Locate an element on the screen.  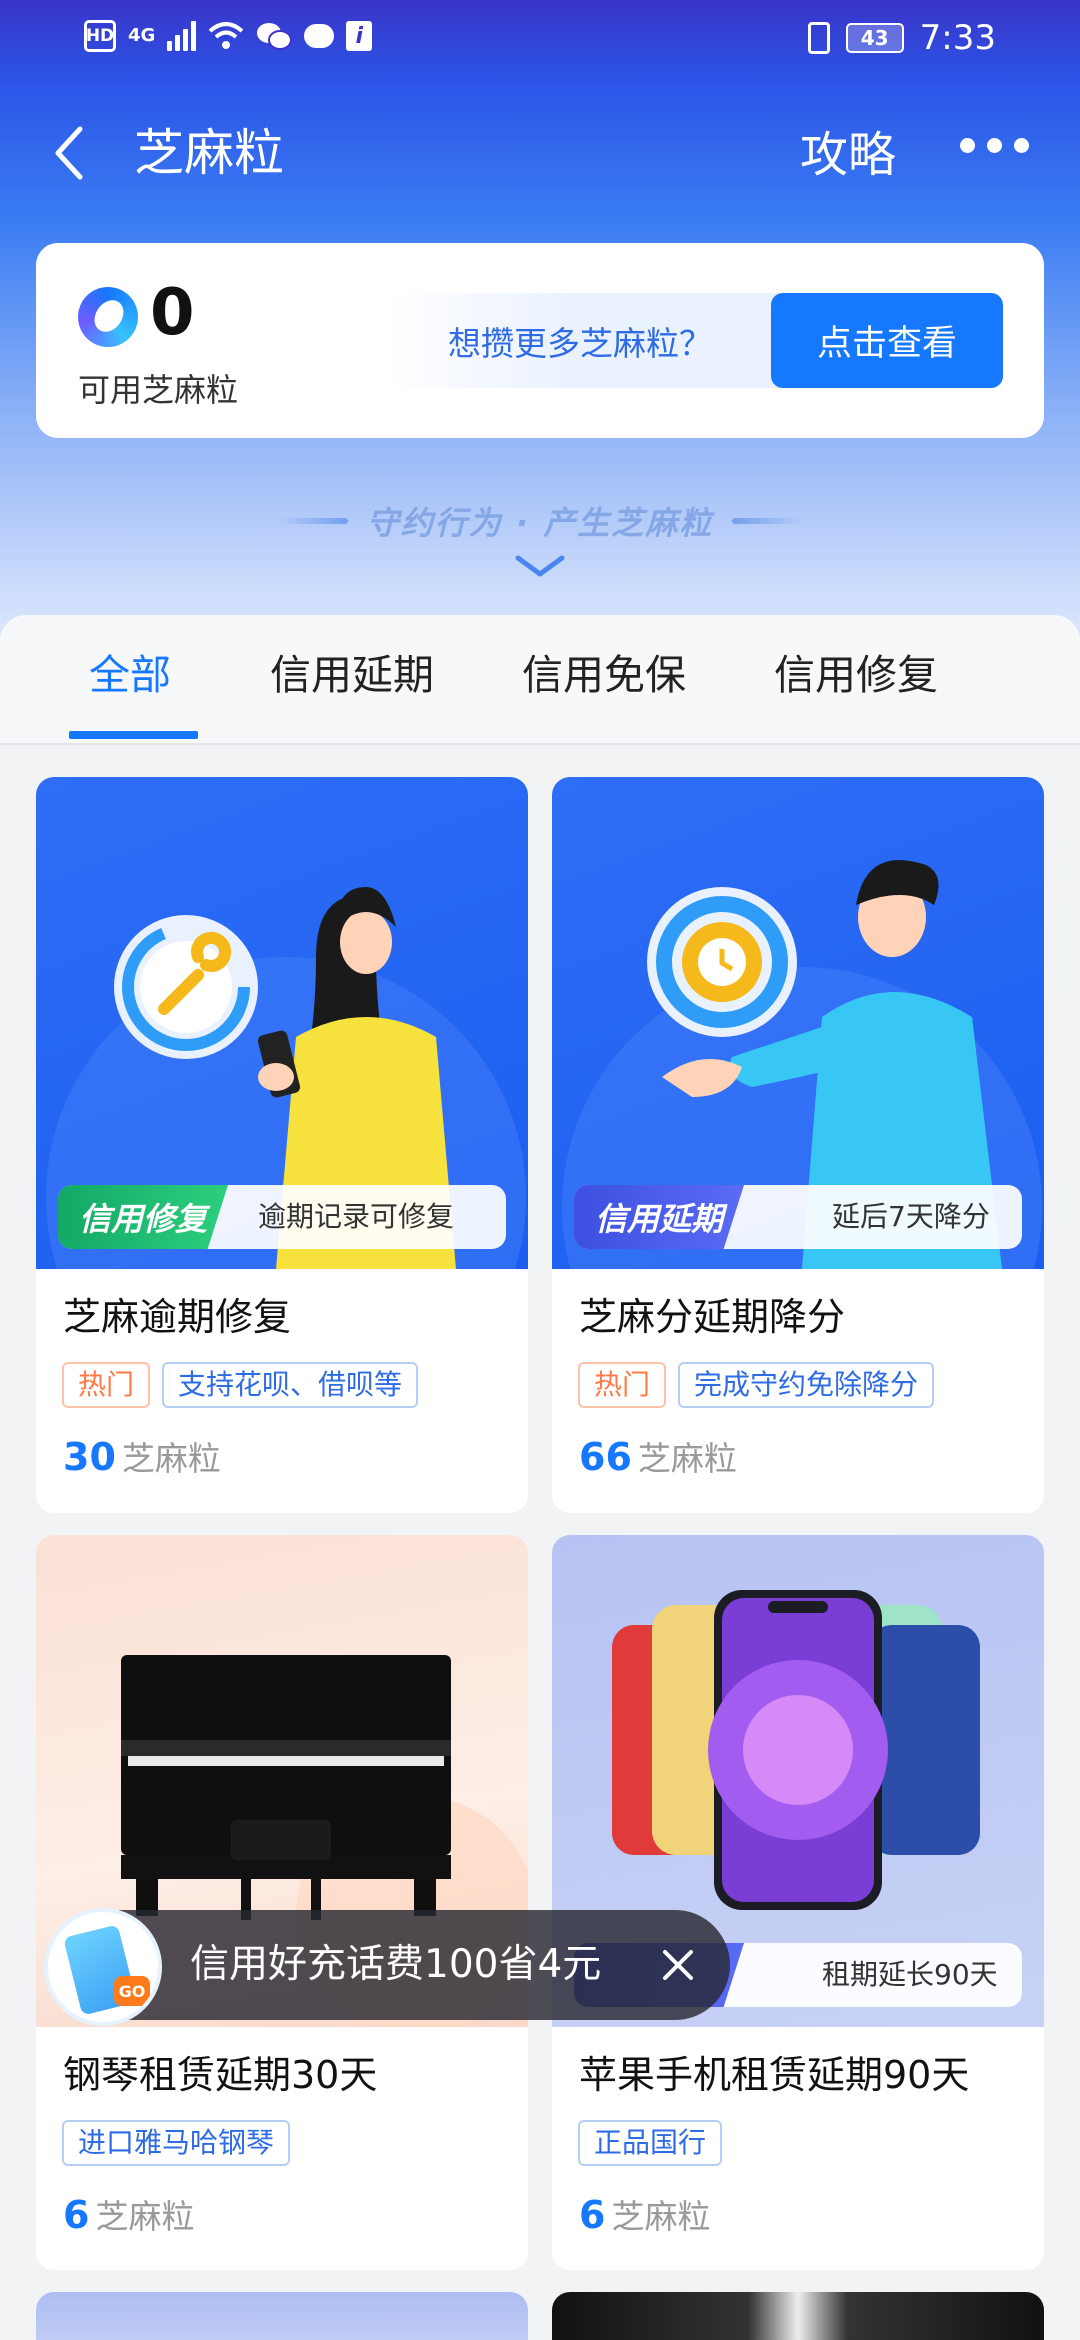
card-title: 芝麻逾期修复 is located at coordinates (177, 1317).